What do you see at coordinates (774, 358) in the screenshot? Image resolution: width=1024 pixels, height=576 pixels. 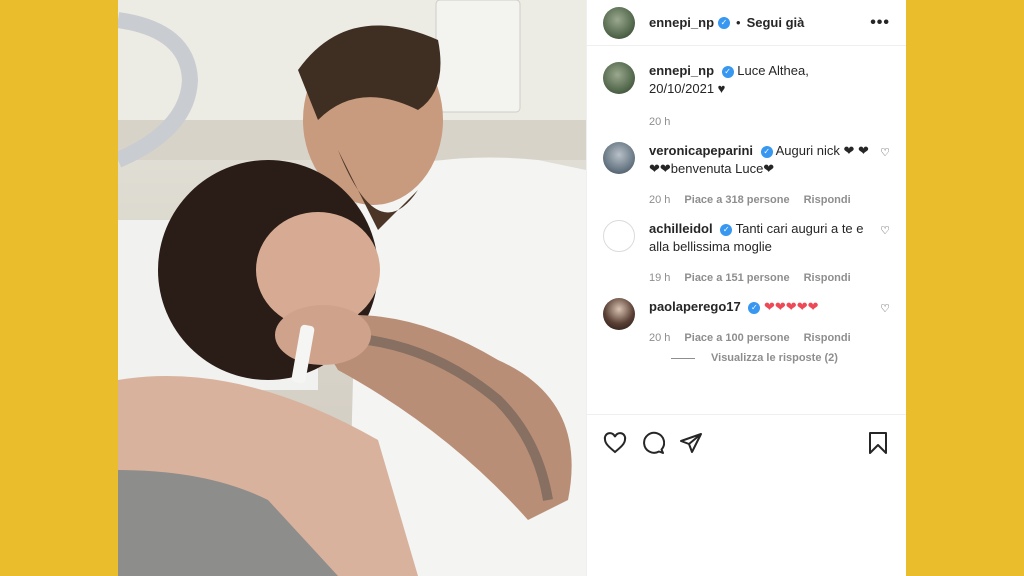 I see `view-replies-label: Visualizza le risposte (2)` at bounding box center [774, 358].